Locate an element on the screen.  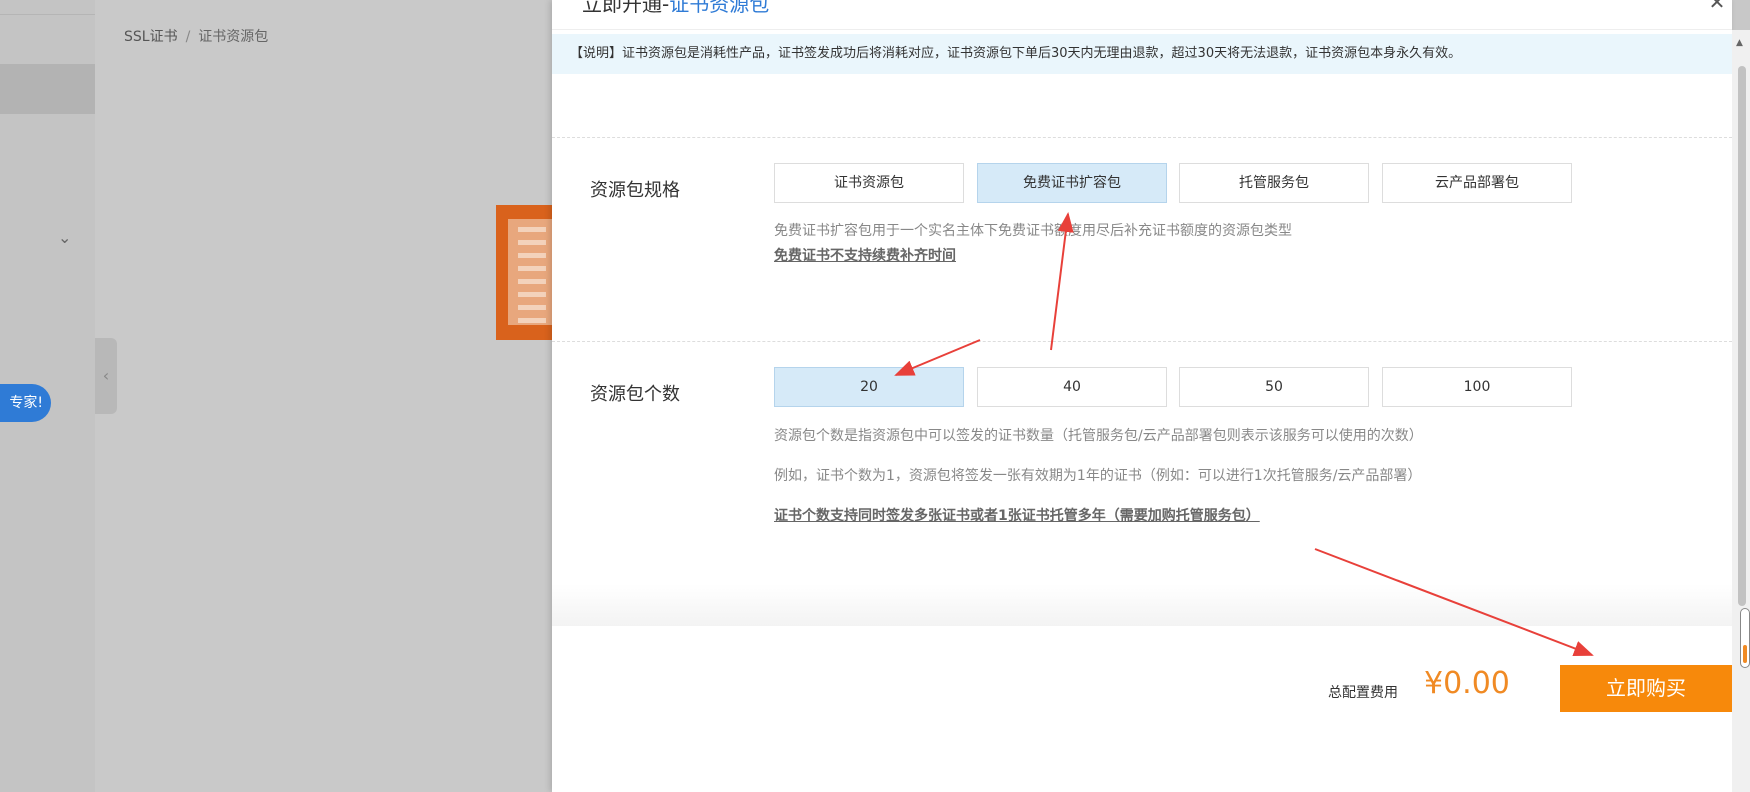
spec-label: 资源包规格 is located at coordinates (635, 190).